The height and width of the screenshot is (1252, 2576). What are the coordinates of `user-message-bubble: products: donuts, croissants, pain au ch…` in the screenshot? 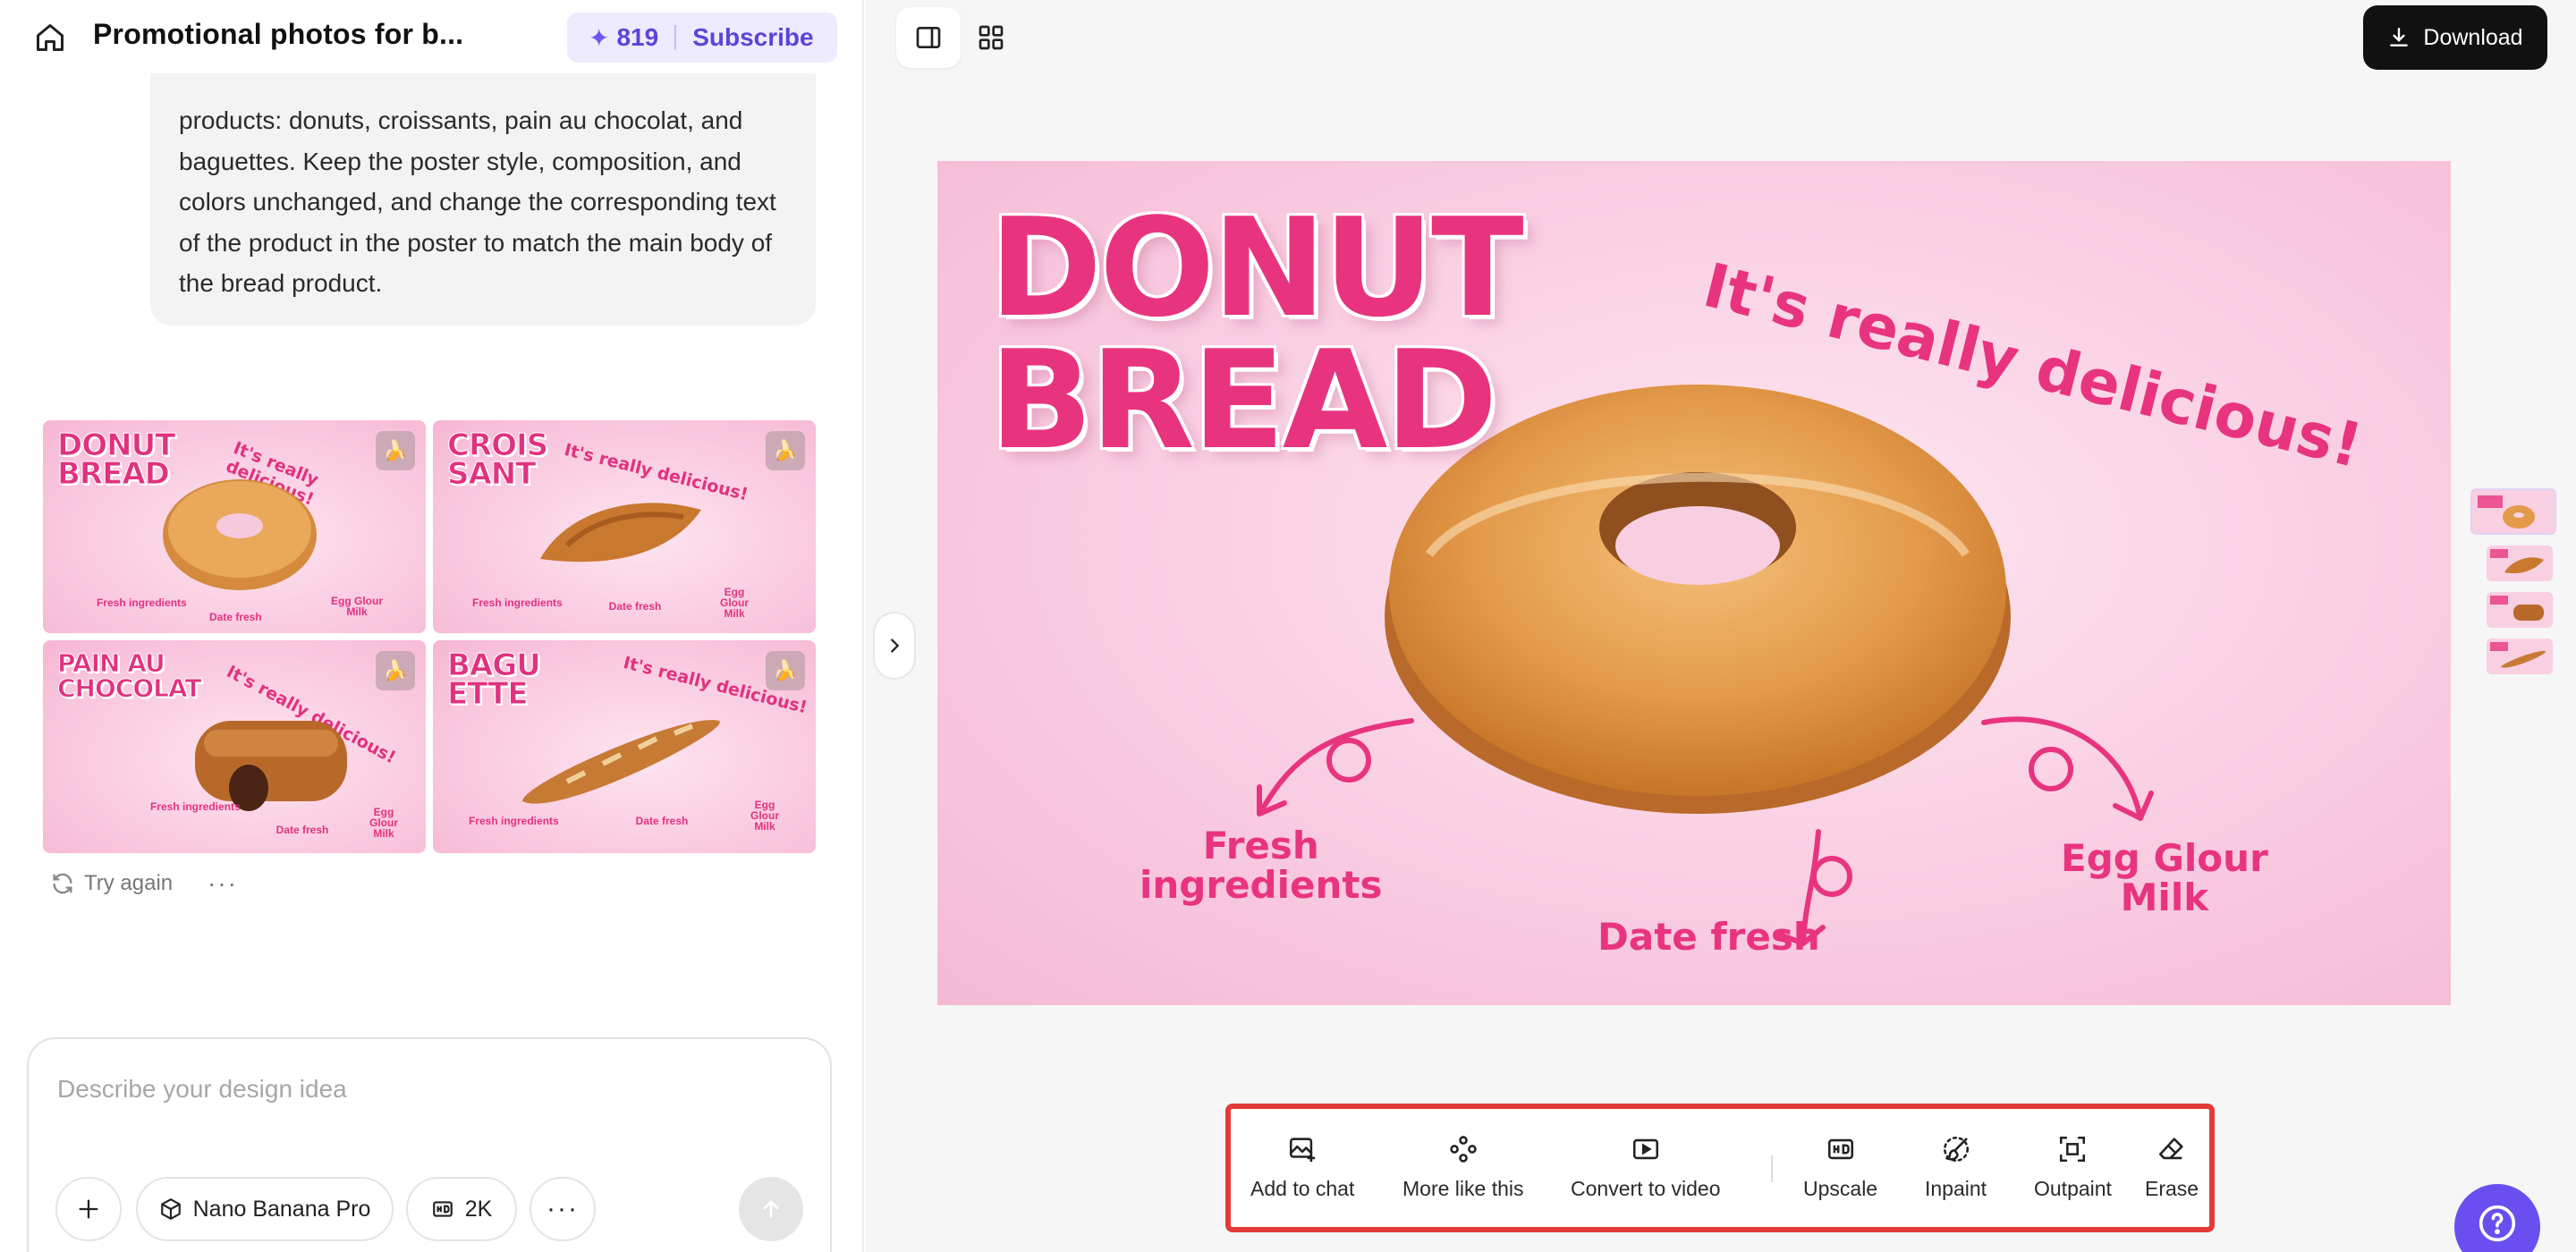 It's located at (483, 190).